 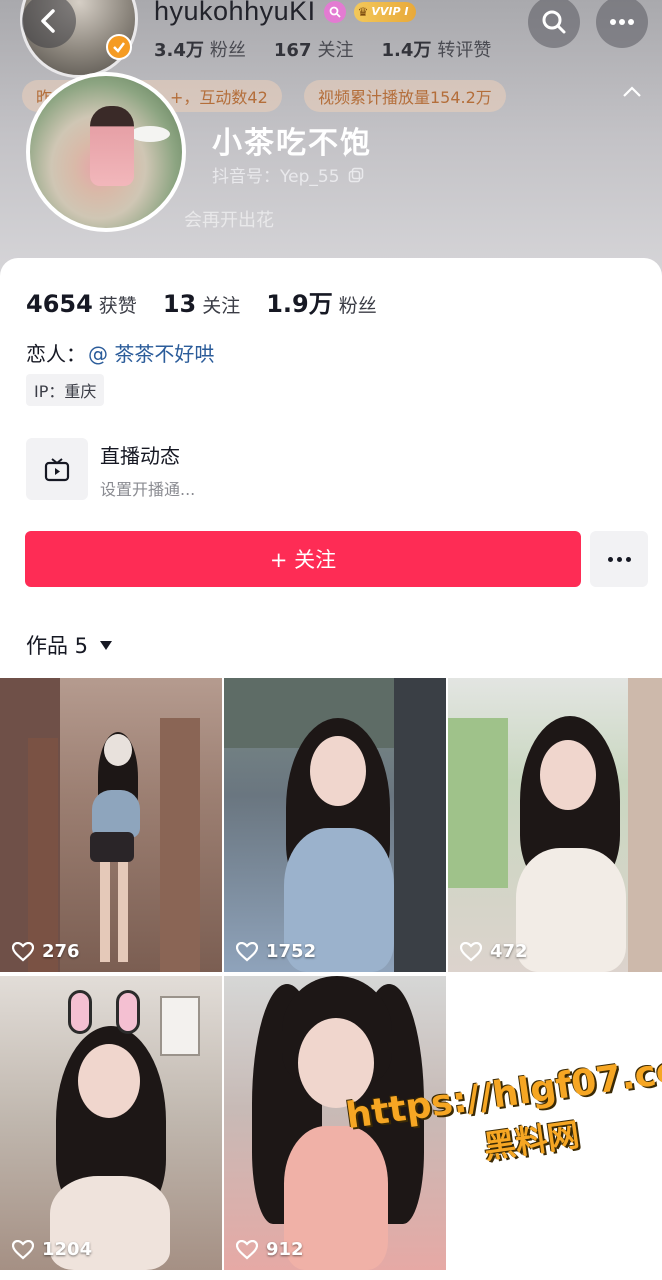 I want to click on search-icon, so click(x=554, y=22).